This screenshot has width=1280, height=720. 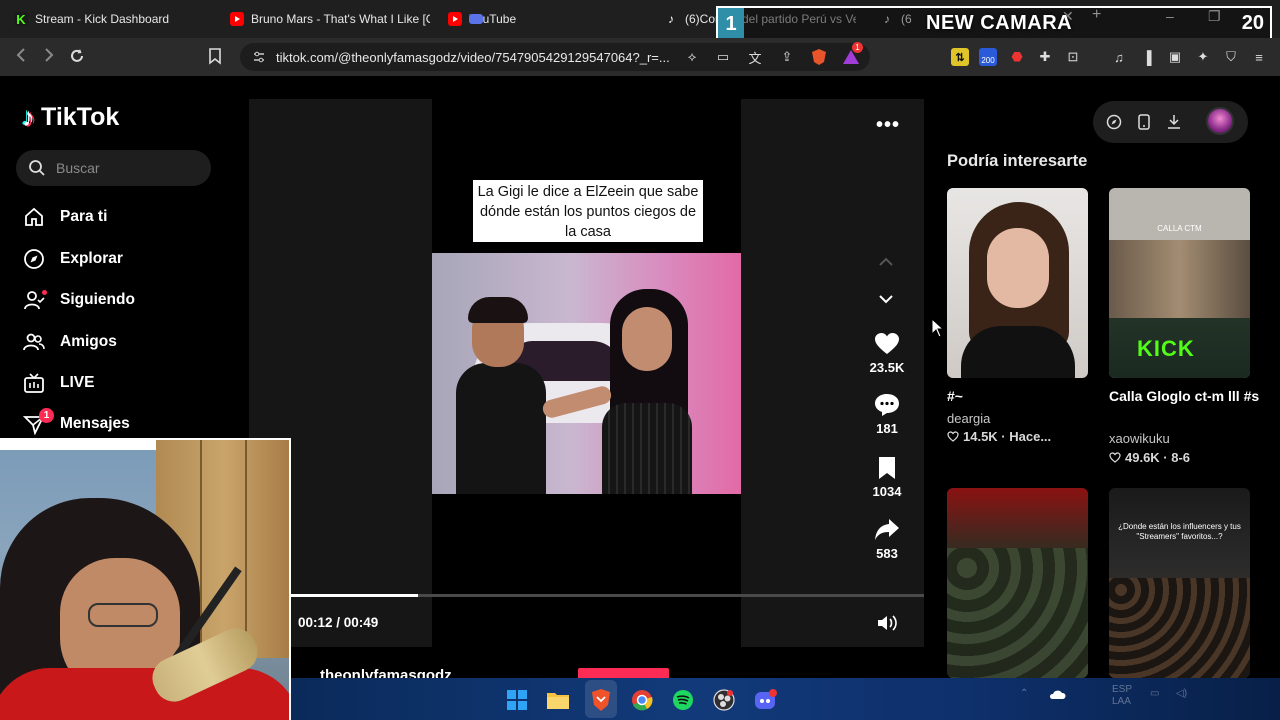 What do you see at coordinates (988, 57) in the screenshot?
I see `extension-icon-b: 200` at bounding box center [988, 57].